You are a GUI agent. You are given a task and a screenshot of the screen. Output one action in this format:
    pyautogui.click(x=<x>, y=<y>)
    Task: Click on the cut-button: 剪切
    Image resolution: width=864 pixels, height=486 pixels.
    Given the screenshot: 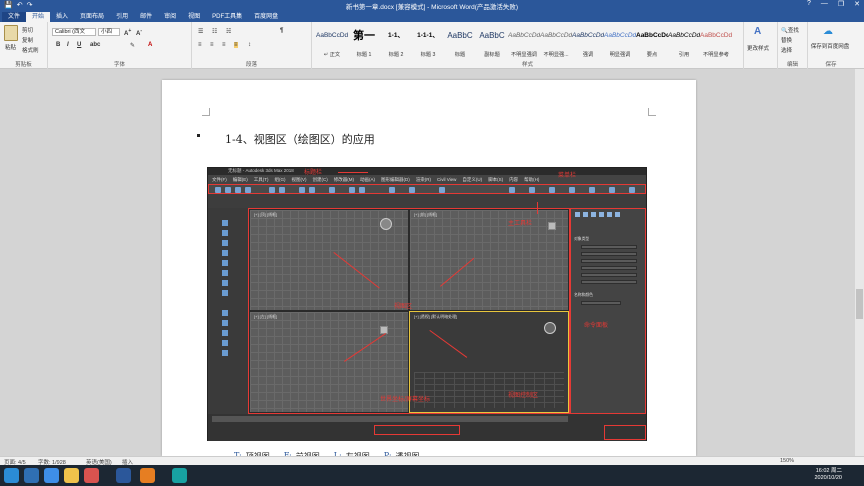 What is the action you would take?
    pyautogui.click(x=27, y=30)
    